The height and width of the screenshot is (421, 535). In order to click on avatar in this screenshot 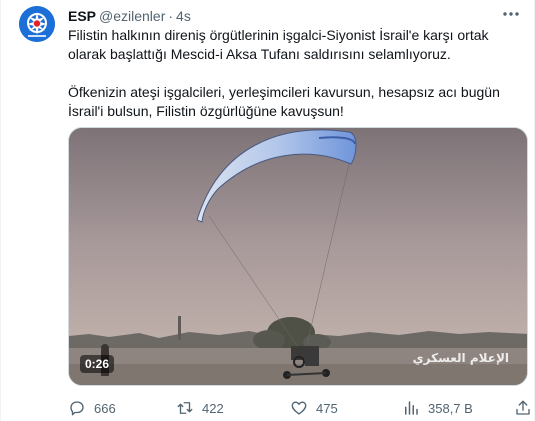, I will do `click(37, 24)`.